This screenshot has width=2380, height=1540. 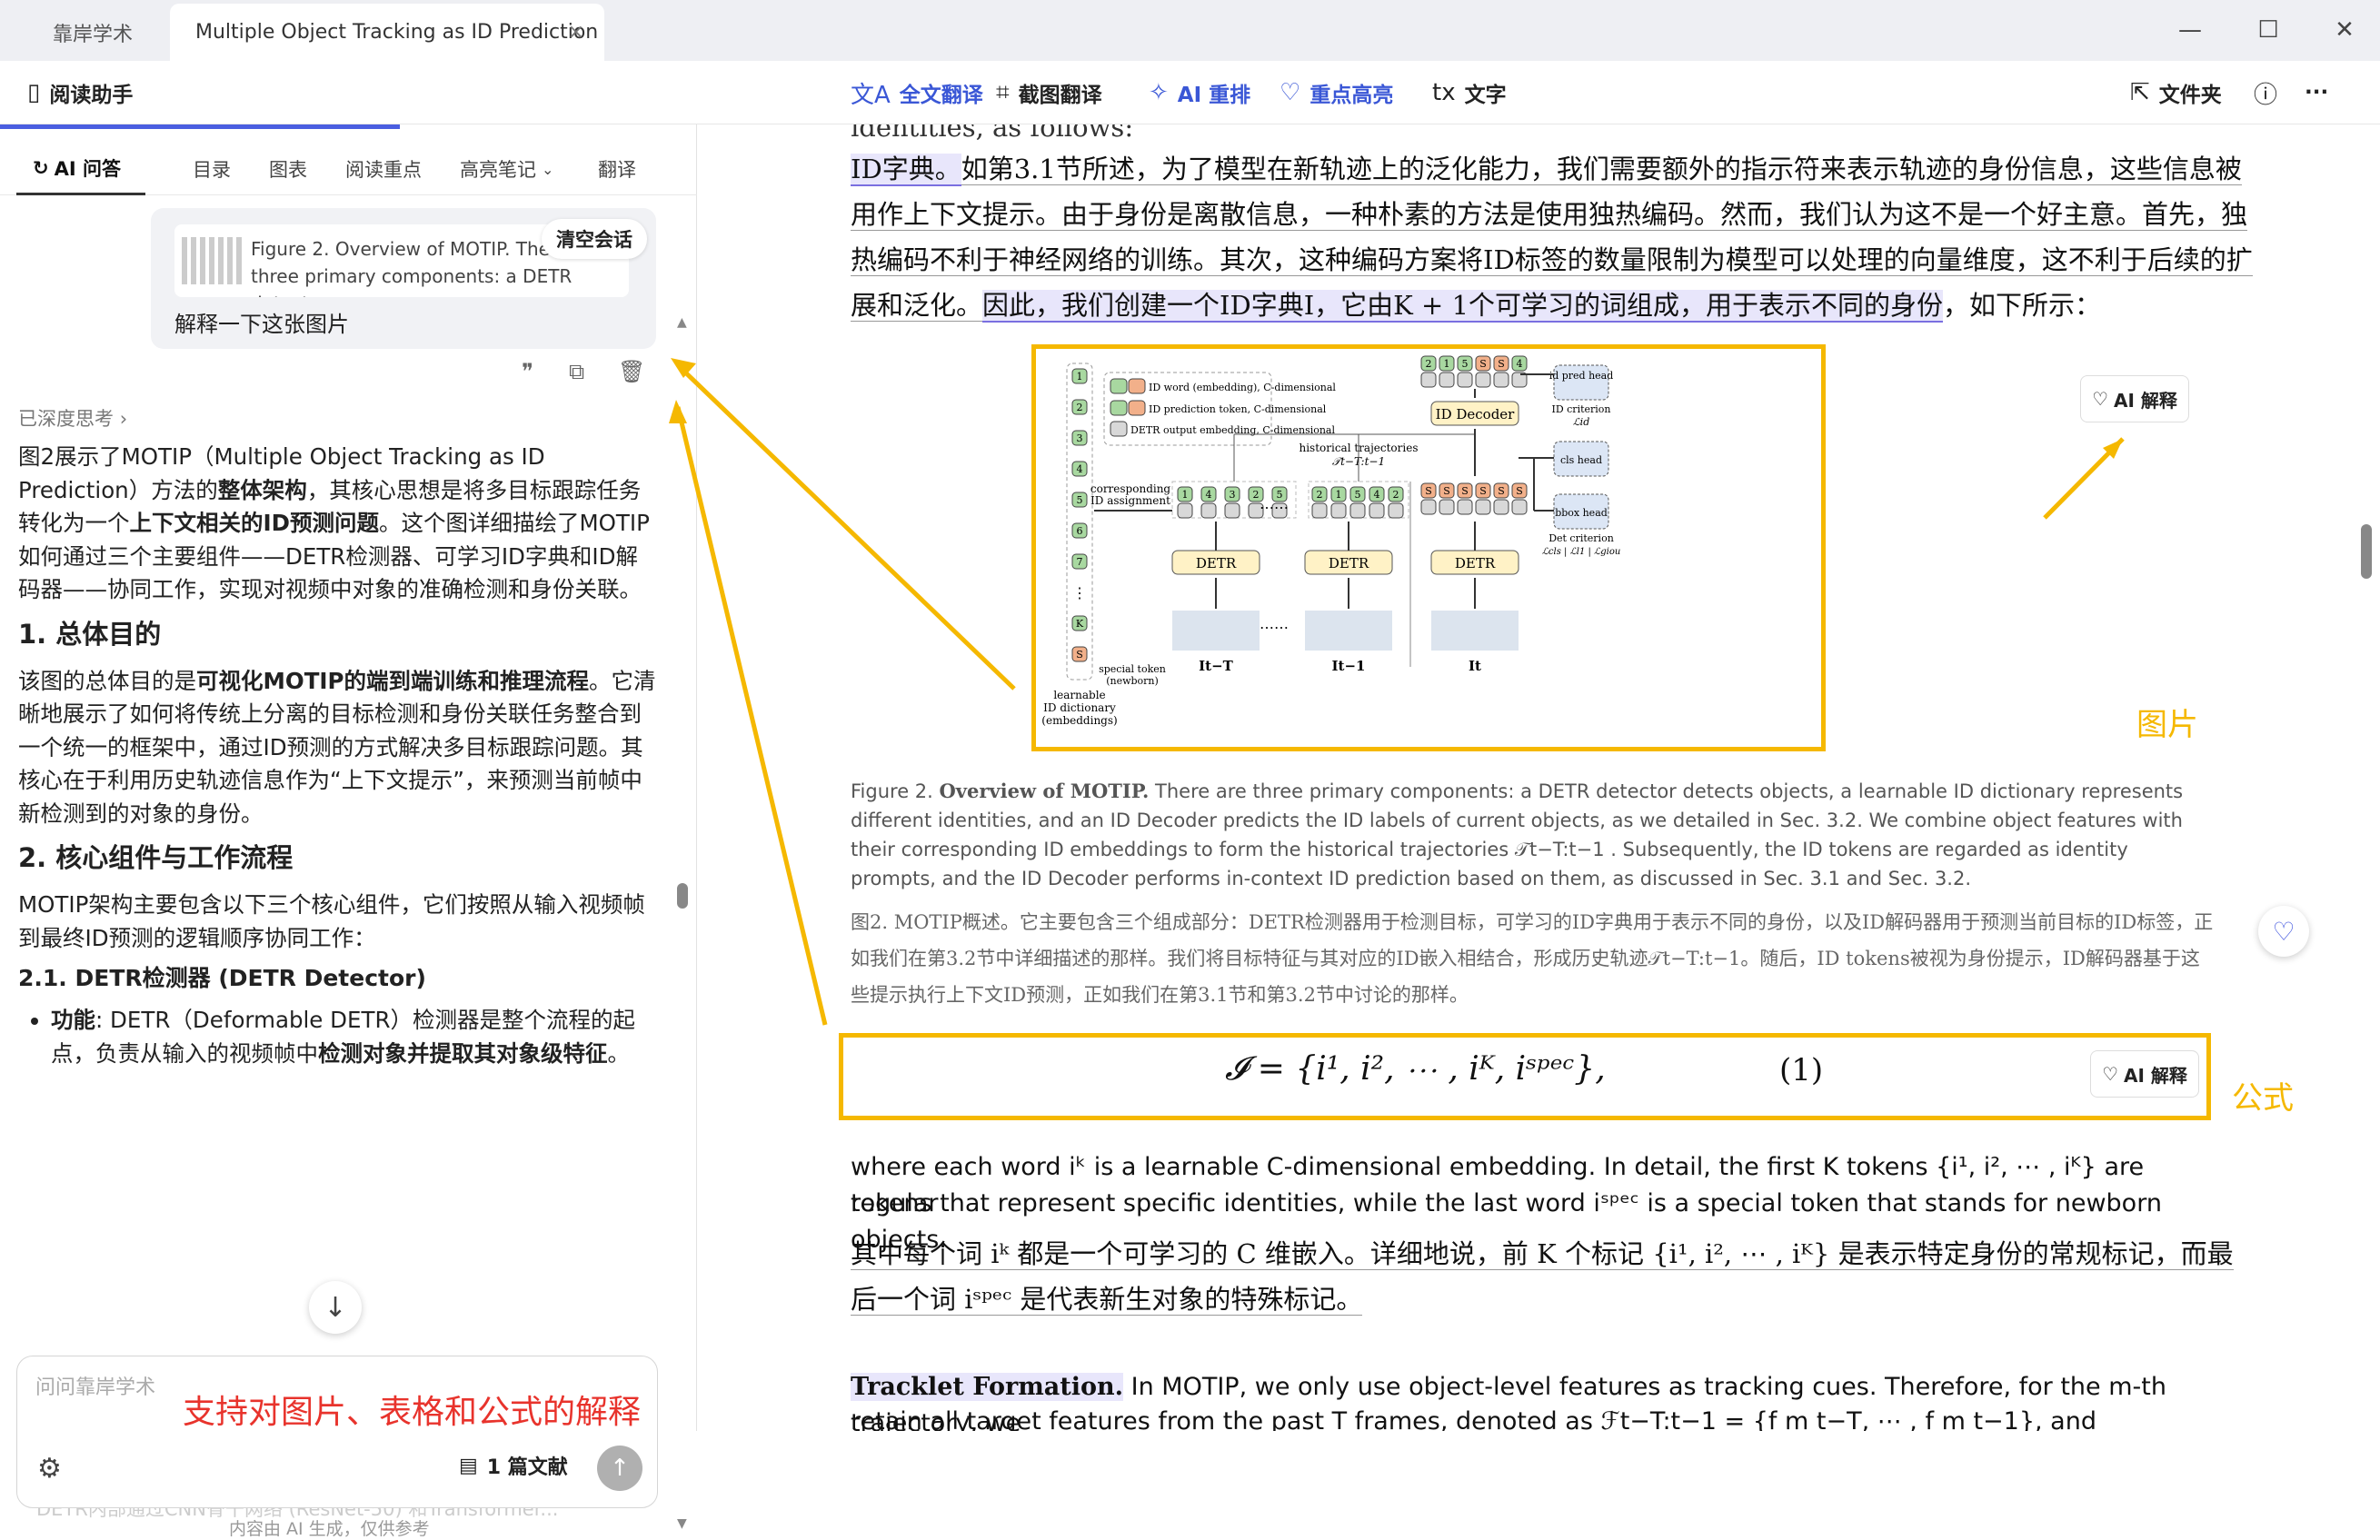 I want to click on formula-text: 𝓘 = {i¹, i², ⋯ , iᴷ, iˢᵖᵉᶜ},, so click(x=1415, y=1069).